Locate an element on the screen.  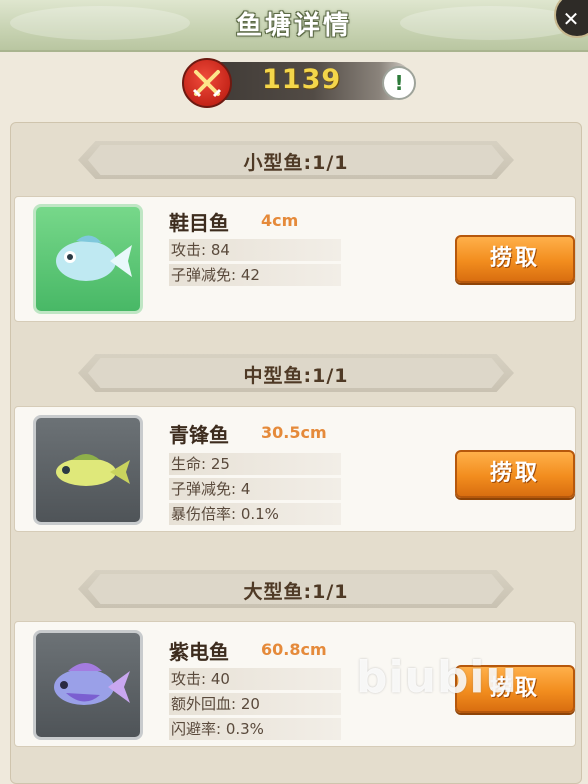
title-bar: 鱼塘详情 is located at coordinates (294, 26).